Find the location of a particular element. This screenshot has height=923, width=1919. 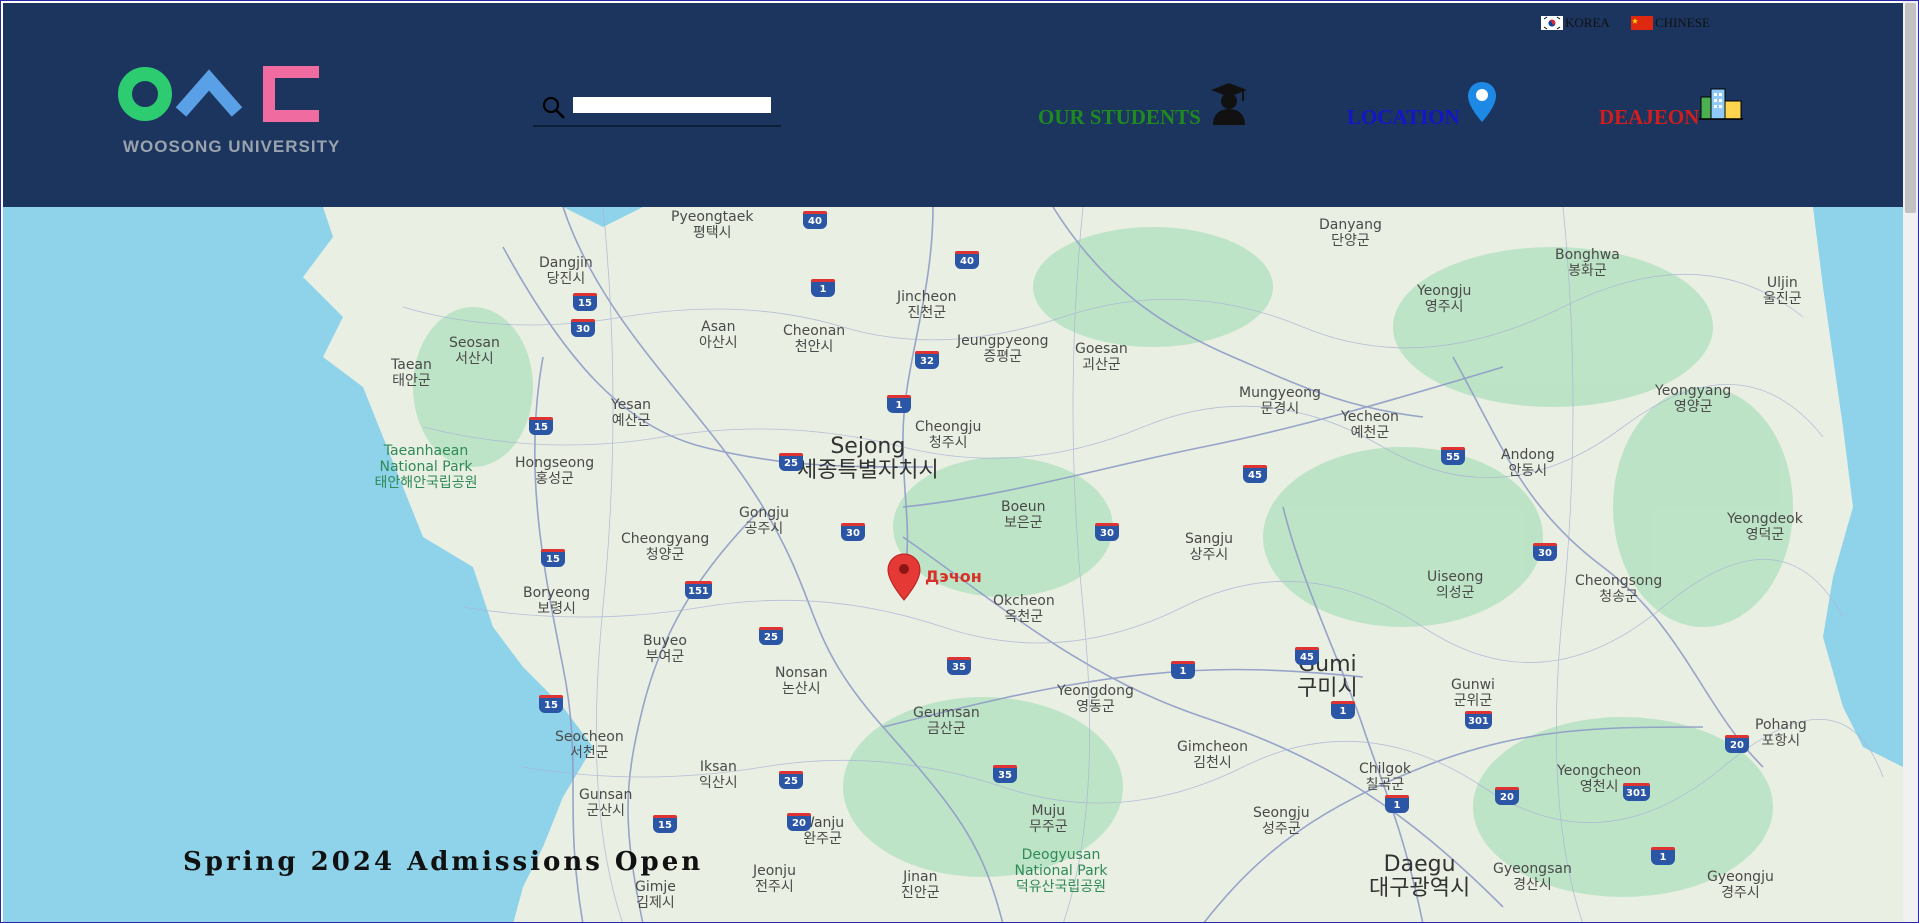

place-label: Pyeongtaek 평택시 is located at coordinates (712, 225).